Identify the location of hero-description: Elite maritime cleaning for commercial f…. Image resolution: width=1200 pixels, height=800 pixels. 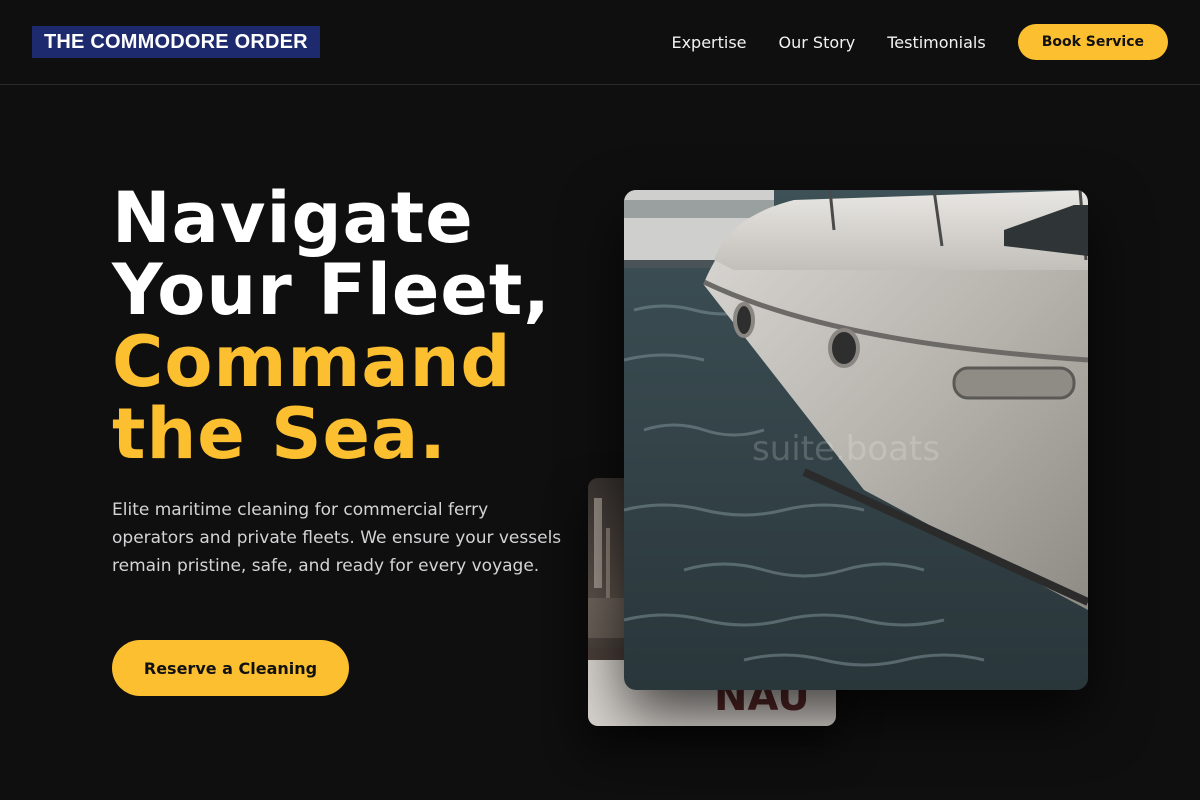
(337, 538).